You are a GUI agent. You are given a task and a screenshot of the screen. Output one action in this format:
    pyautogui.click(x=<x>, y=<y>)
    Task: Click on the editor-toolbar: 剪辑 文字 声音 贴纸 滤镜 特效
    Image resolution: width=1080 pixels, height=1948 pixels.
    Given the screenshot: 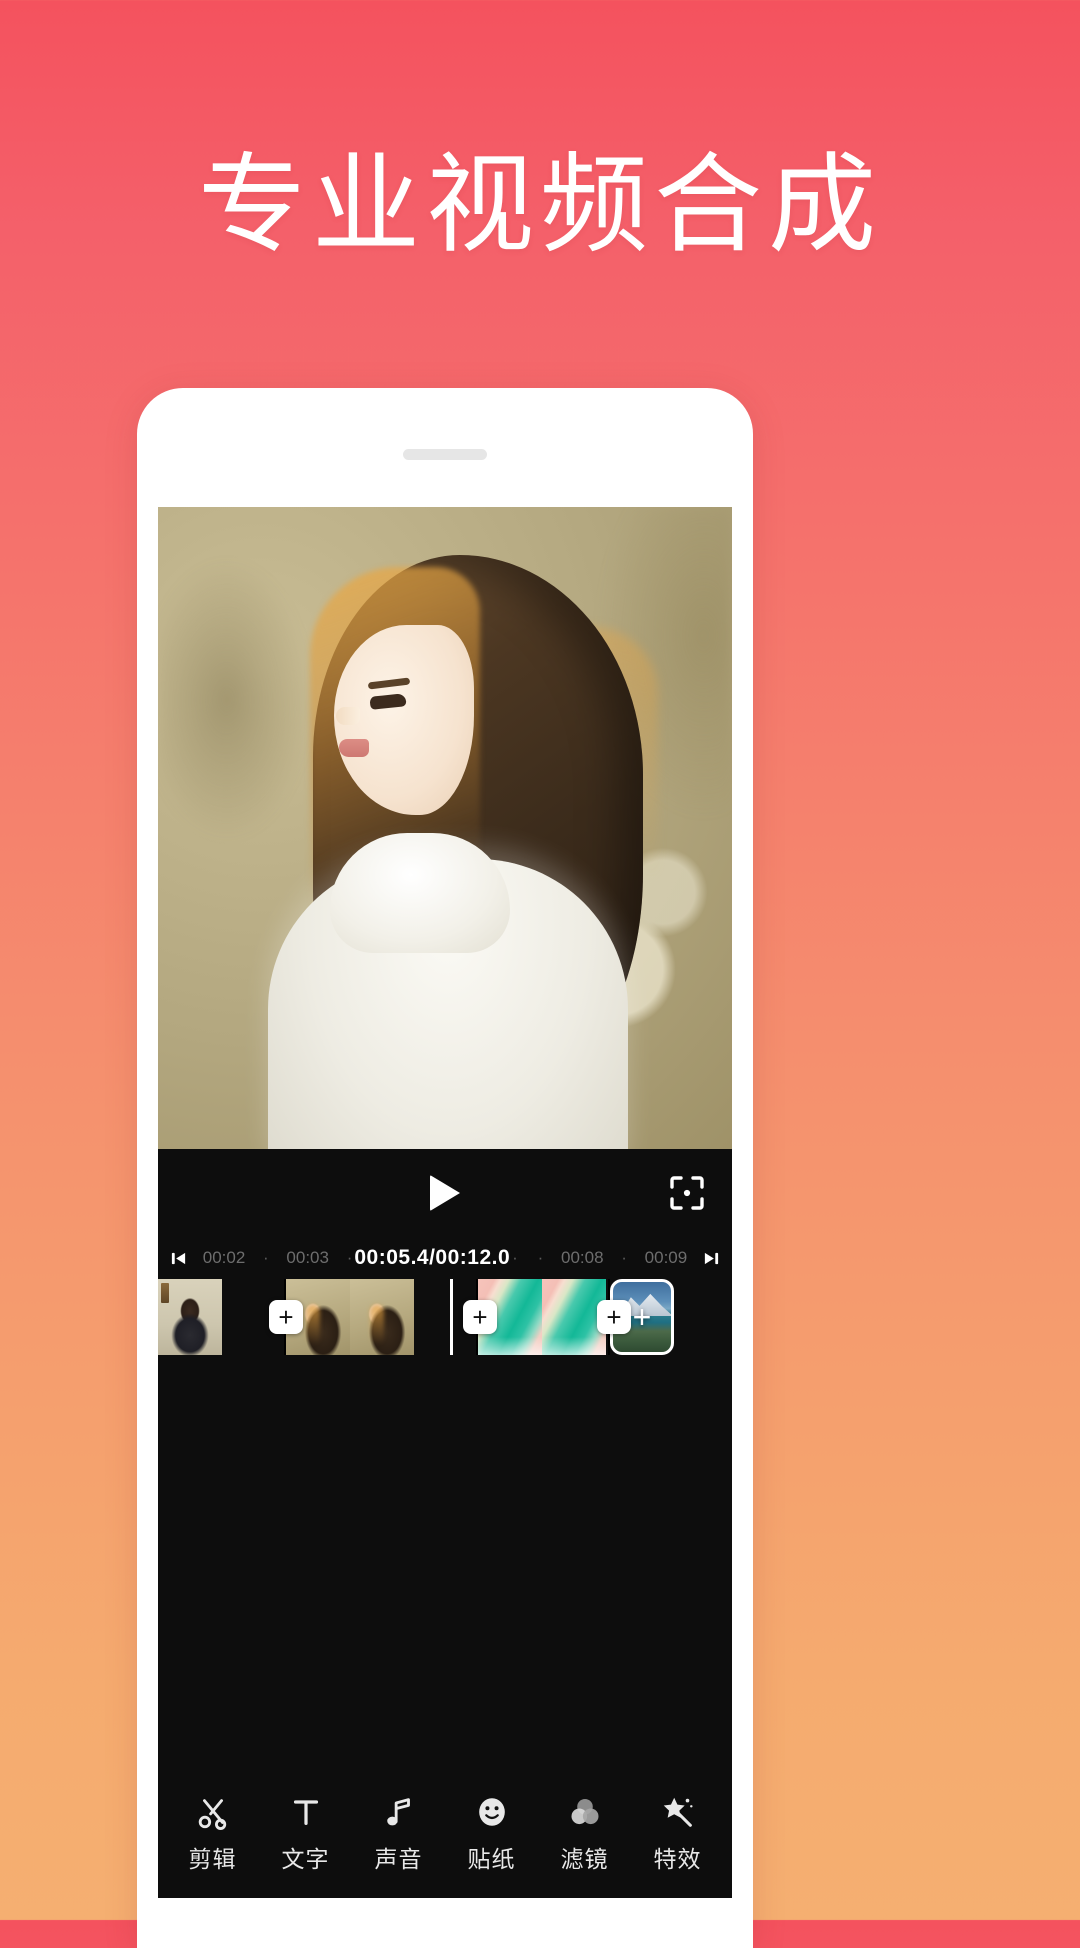 What is the action you would take?
    pyautogui.click(x=445, y=1836)
    